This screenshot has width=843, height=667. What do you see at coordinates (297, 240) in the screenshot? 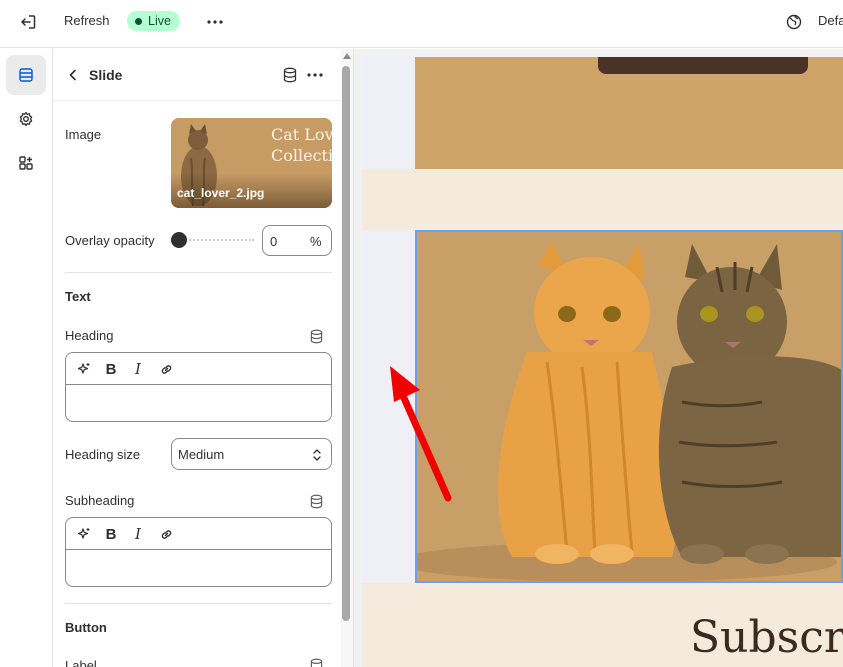
I see `overlay-opacity-input: 0 %` at bounding box center [297, 240].